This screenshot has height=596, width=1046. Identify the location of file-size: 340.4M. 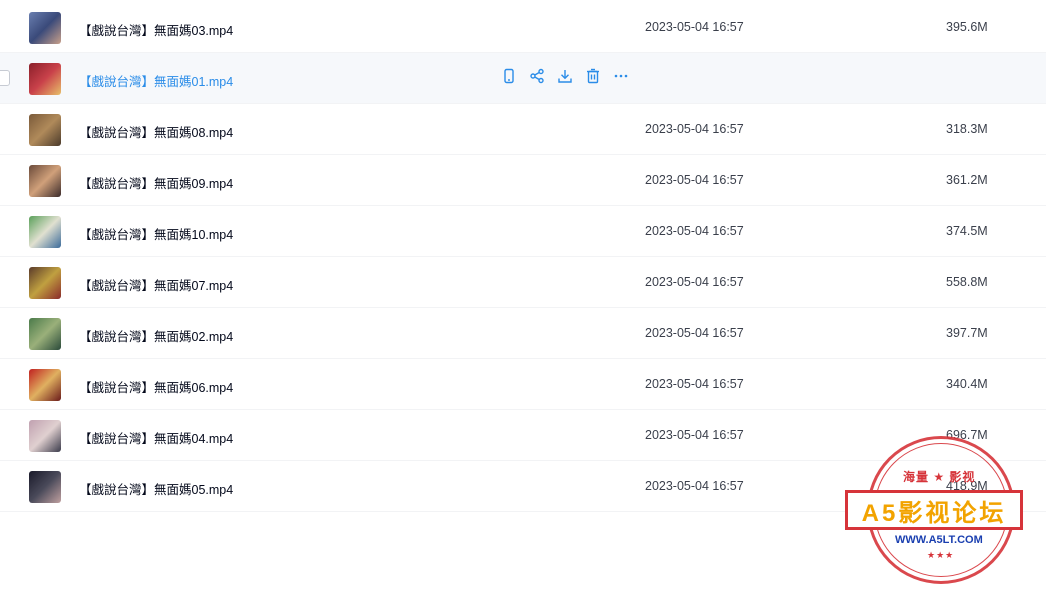
(967, 384).